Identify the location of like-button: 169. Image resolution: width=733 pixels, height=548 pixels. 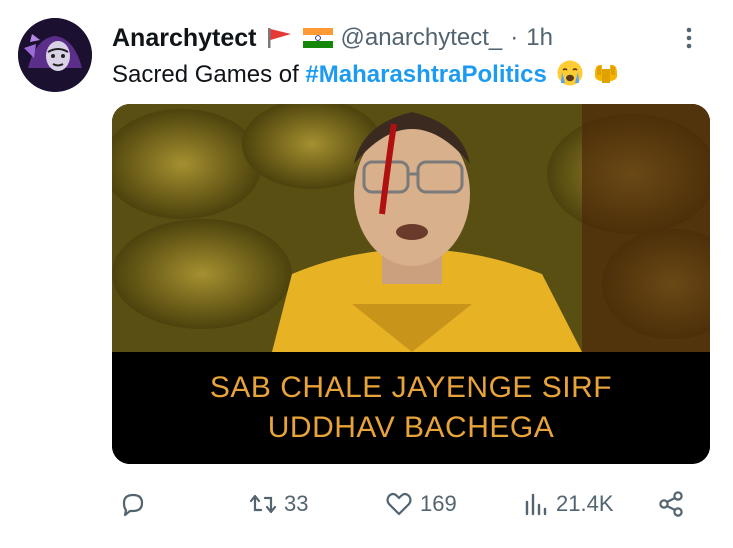
(420, 504).